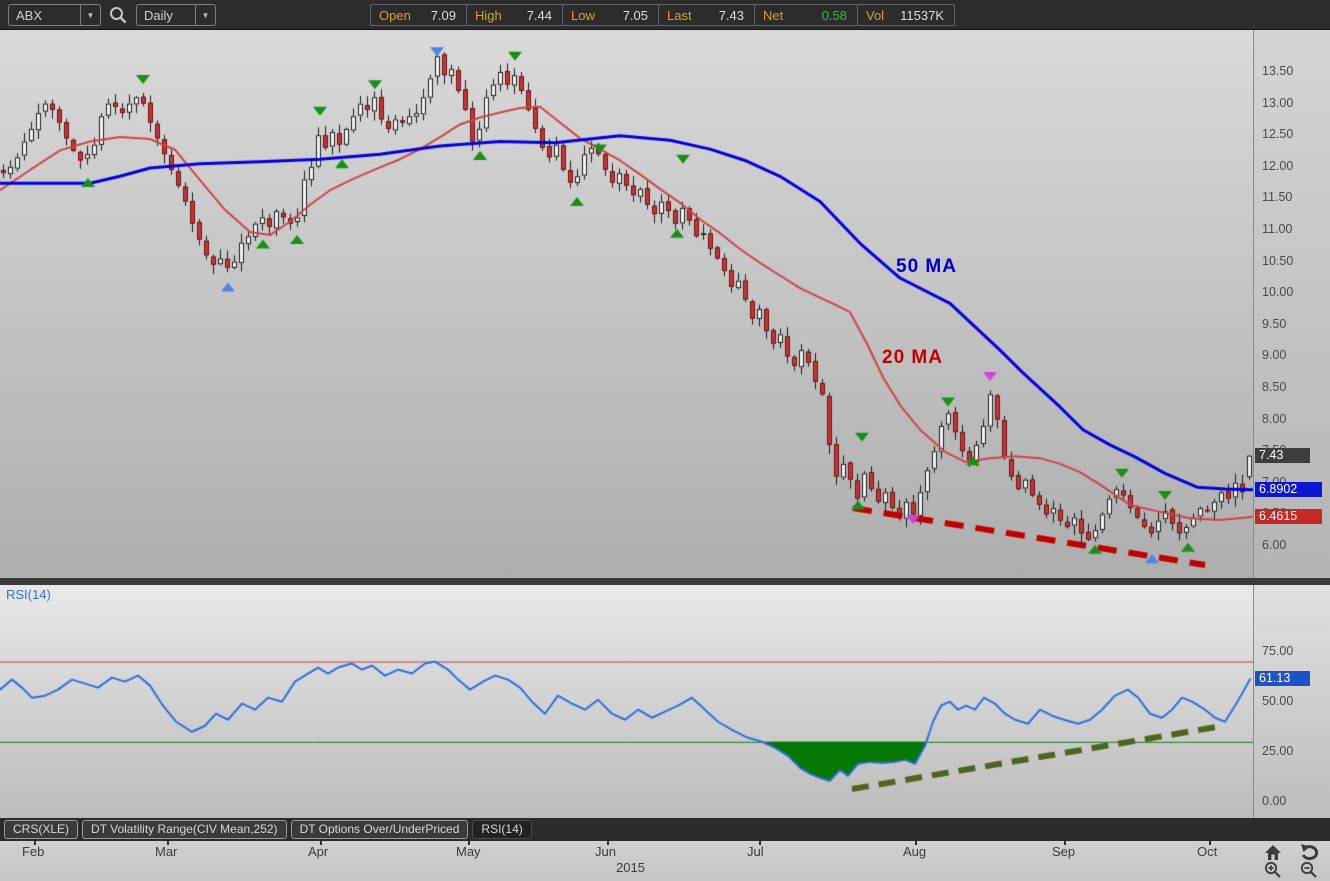 The height and width of the screenshot is (881, 1330). What do you see at coordinates (1278, 260) in the screenshot?
I see `price-tick-label: 10.50` at bounding box center [1278, 260].